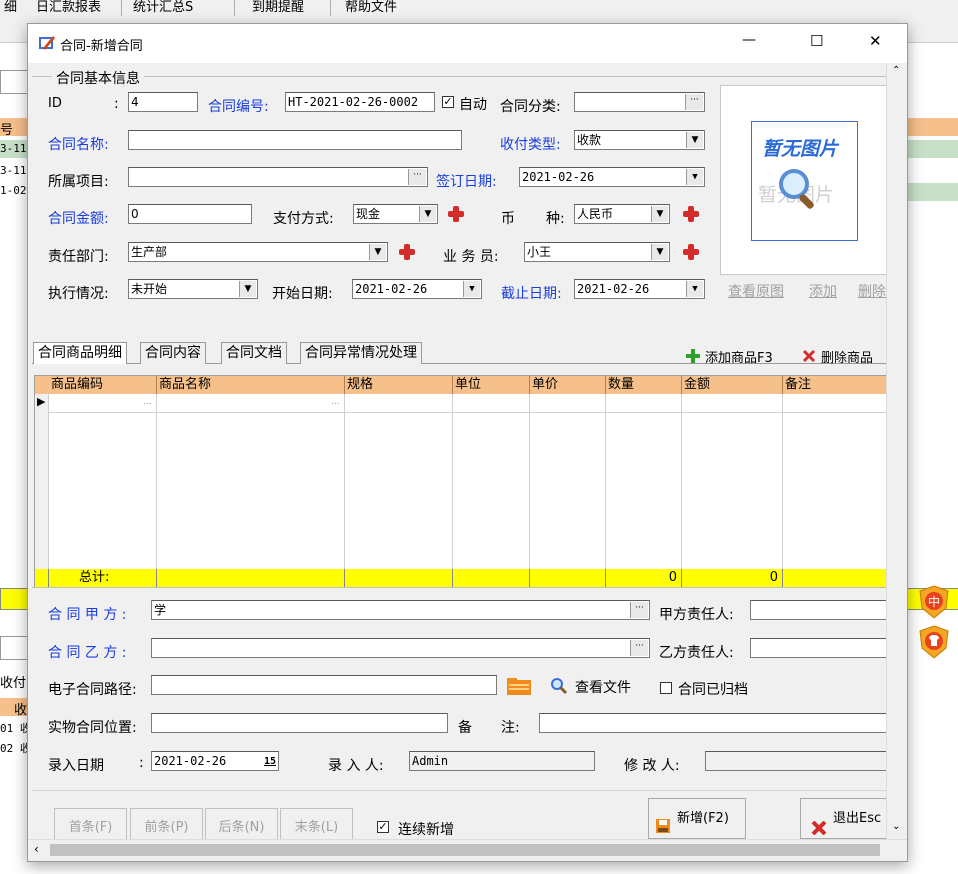 The width and height of the screenshot is (958, 874). Describe the element at coordinates (399, 385) in the screenshot. I see `col-header-spec: 规格` at that location.